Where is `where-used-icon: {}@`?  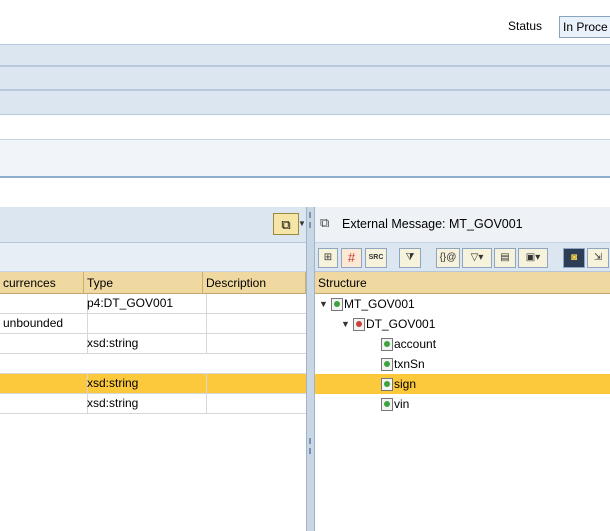
where-used-icon: {}@ is located at coordinates (448, 258).